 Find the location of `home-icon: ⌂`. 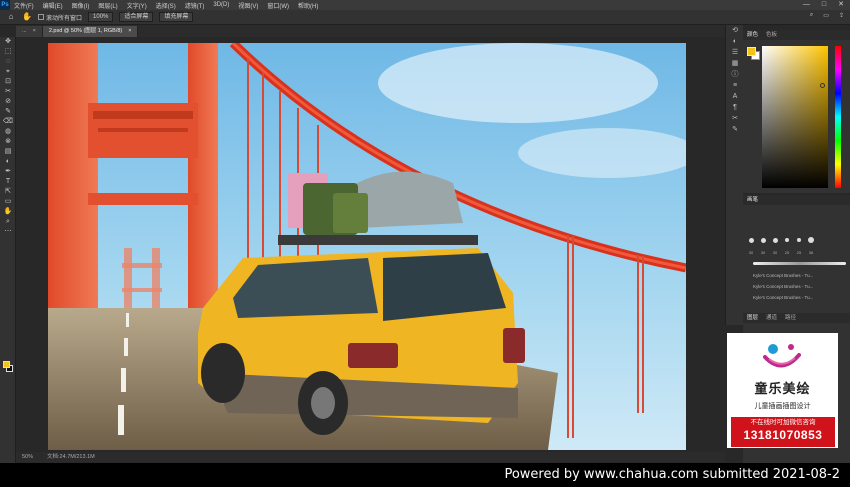

home-icon: ⌂ is located at coordinates (11, 17).